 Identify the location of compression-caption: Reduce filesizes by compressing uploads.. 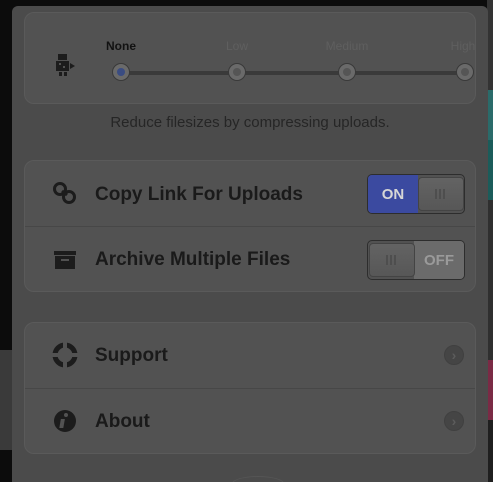
(250, 122).